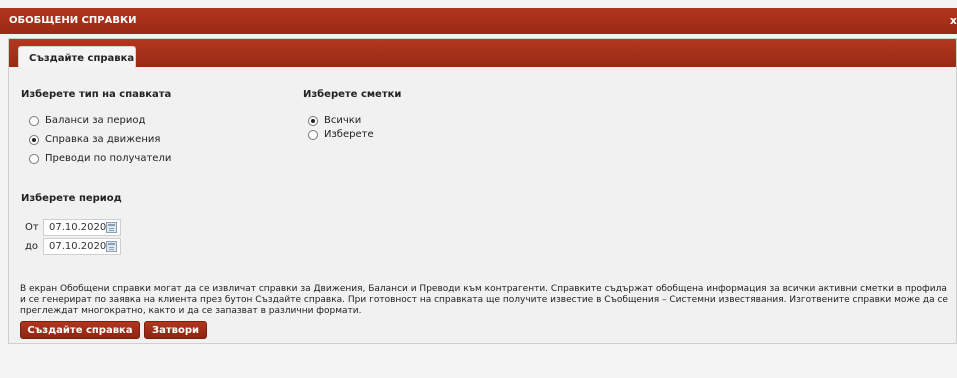  I want to click on date-from-value: 07.10.2020, so click(78, 227).